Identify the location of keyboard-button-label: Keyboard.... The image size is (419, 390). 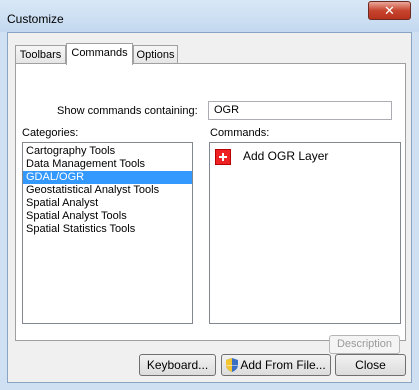
(177, 365).